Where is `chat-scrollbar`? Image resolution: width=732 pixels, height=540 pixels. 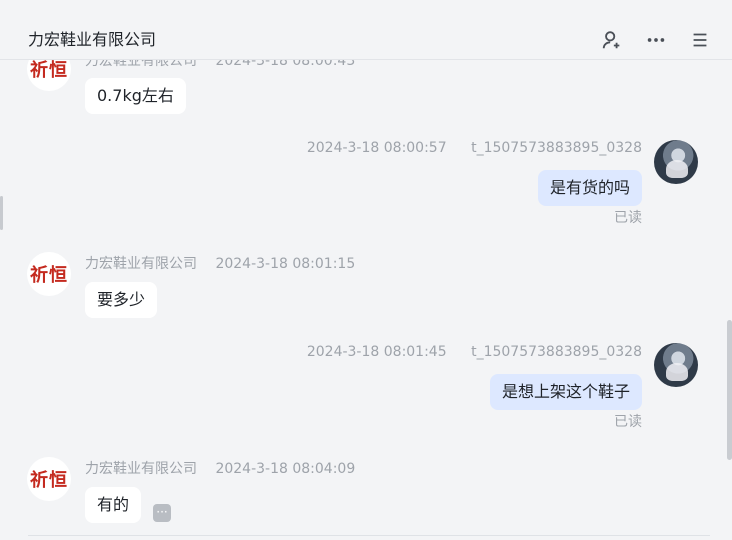 chat-scrollbar is located at coordinates (729, 390).